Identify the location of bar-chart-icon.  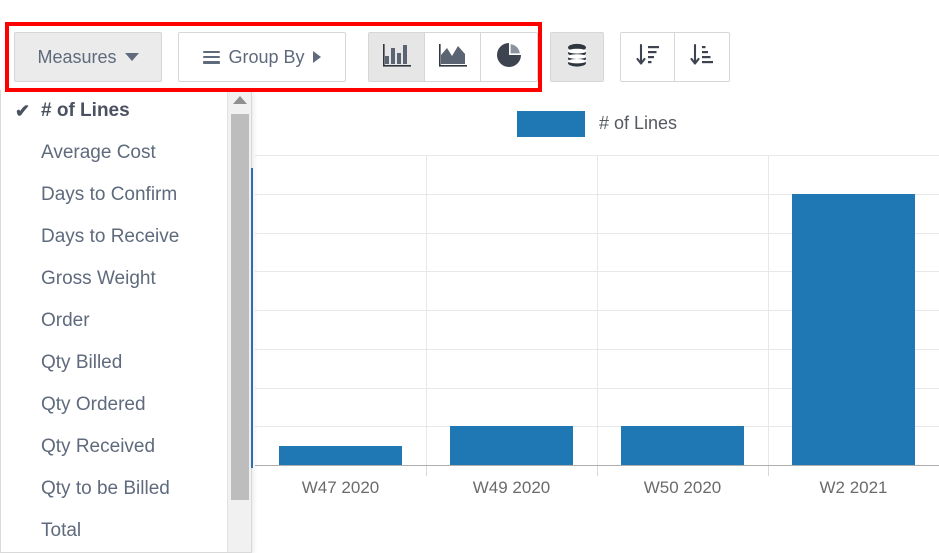
(396, 57).